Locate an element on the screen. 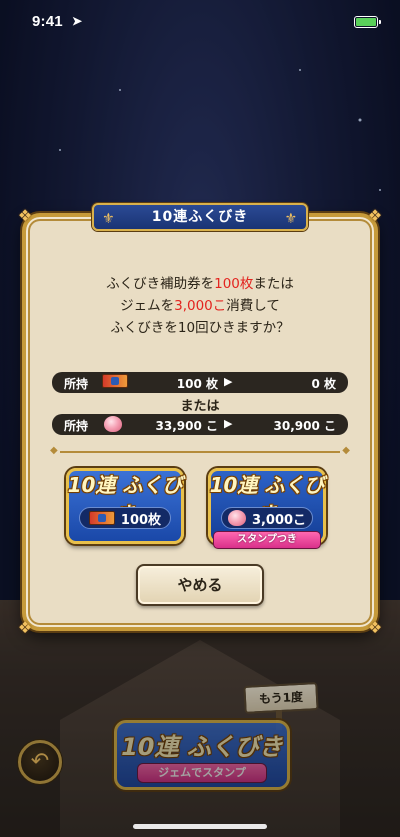 The width and height of the screenshot is (400, 837). ticket-cost: 100枚 is located at coordinates (141, 520).